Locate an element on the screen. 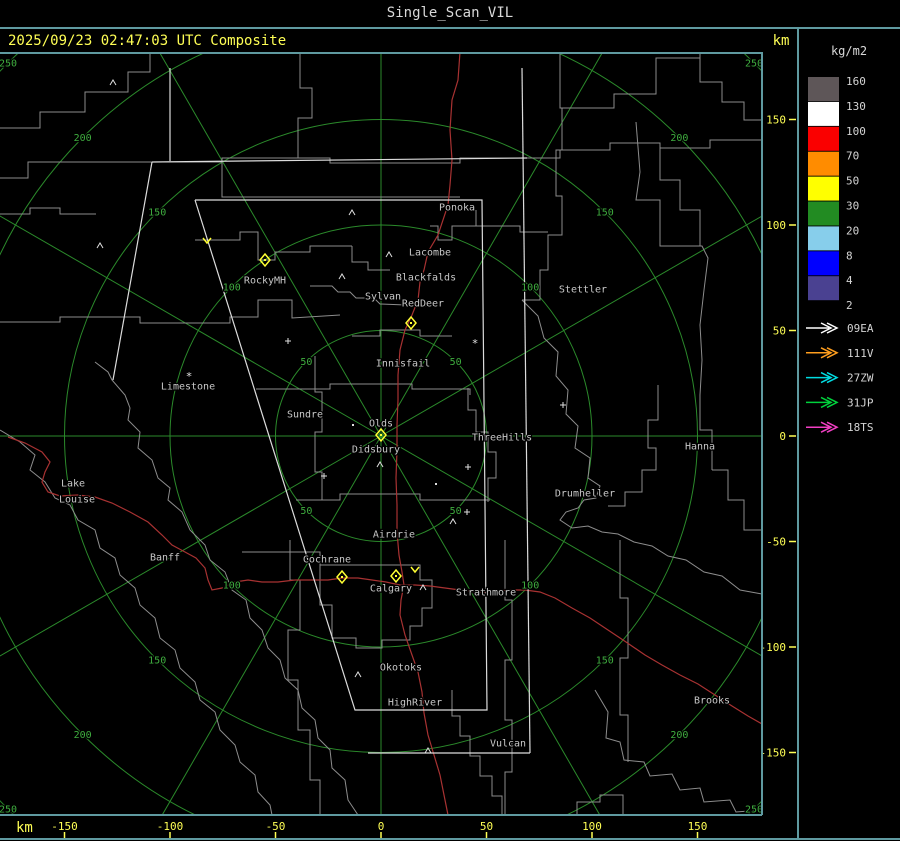  city-label: Louise is located at coordinates (77, 500).